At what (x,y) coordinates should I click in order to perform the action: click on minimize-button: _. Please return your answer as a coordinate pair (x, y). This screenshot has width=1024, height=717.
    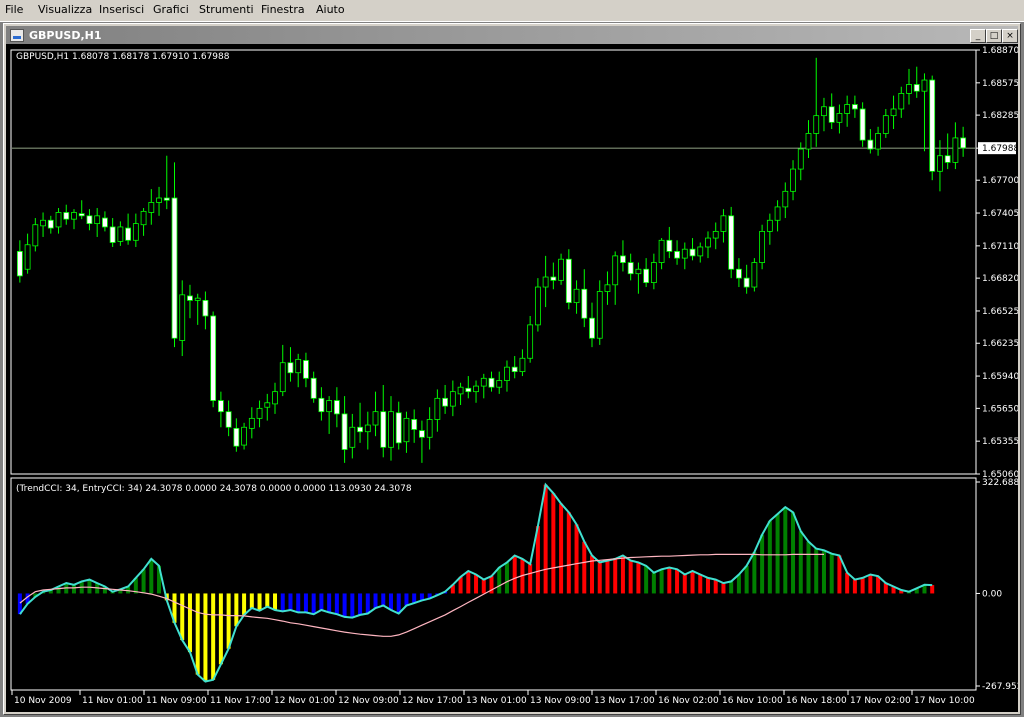
    Looking at the image, I should click on (978, 36).